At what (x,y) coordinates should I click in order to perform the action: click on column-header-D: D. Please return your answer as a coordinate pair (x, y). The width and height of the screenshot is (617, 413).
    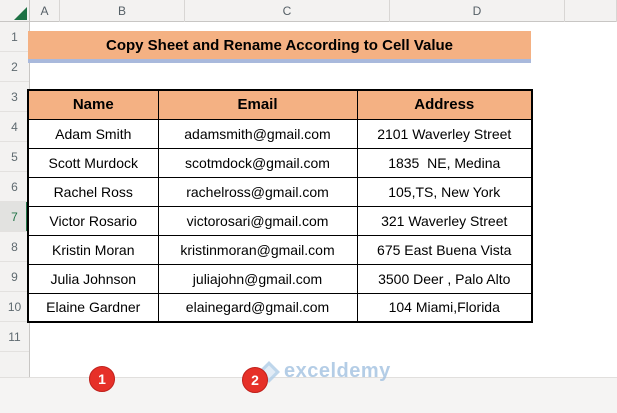
    Looking at the image, I should click on (477, 11).